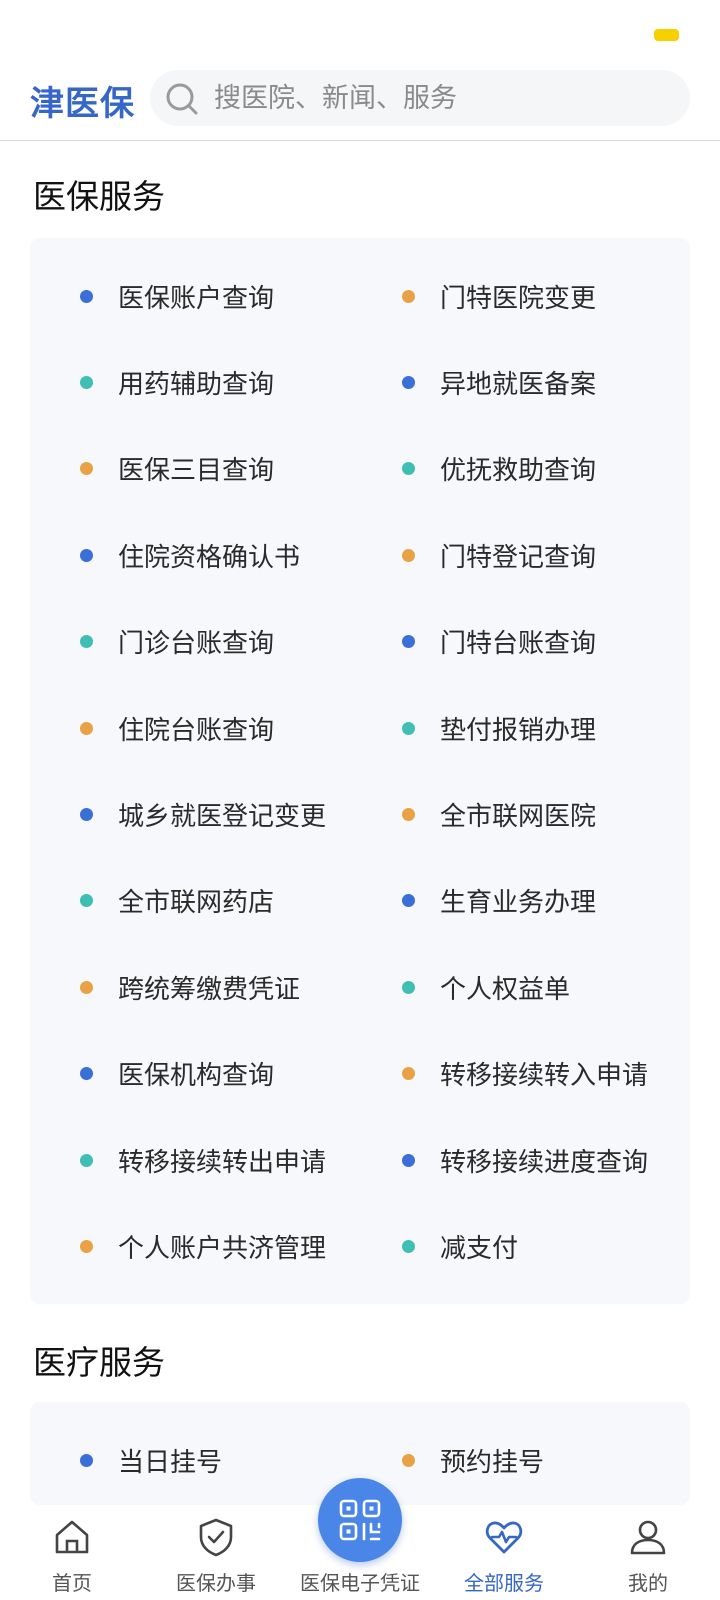 The width and height of the screenshot is (720, 1600). I want to click on service-item-label: 转移接续转入申请, so click(544, 1076).